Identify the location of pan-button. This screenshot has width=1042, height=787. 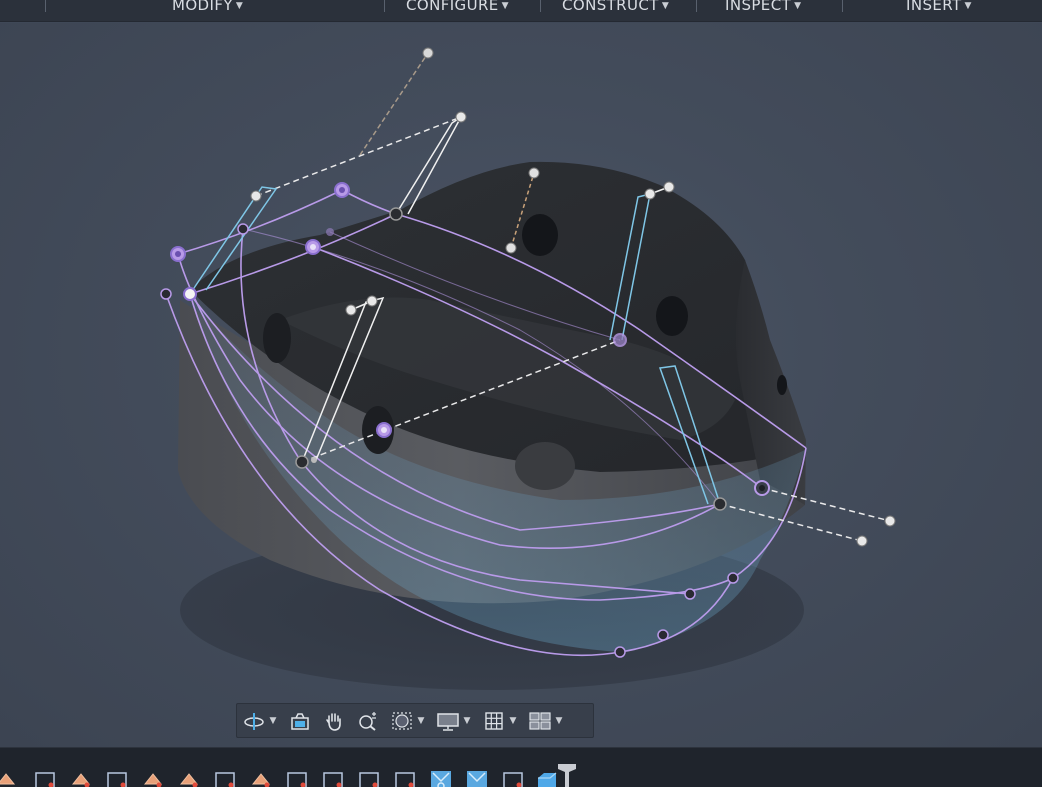
(334, 721).